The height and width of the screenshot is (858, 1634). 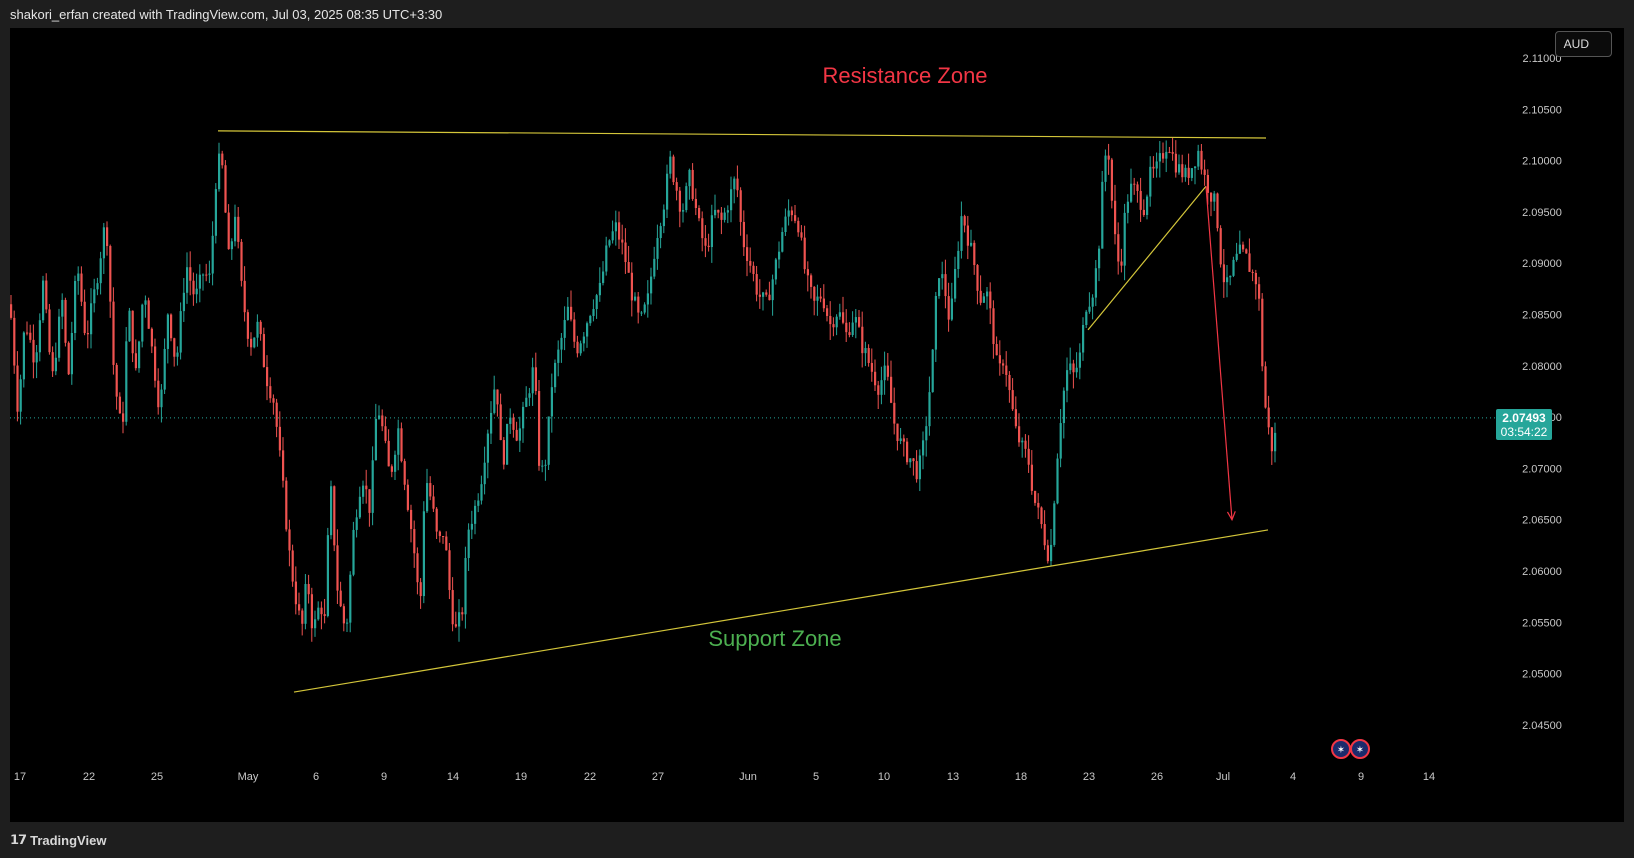 I want to click on time-tick-label: 9, so click(x=384, y=777).